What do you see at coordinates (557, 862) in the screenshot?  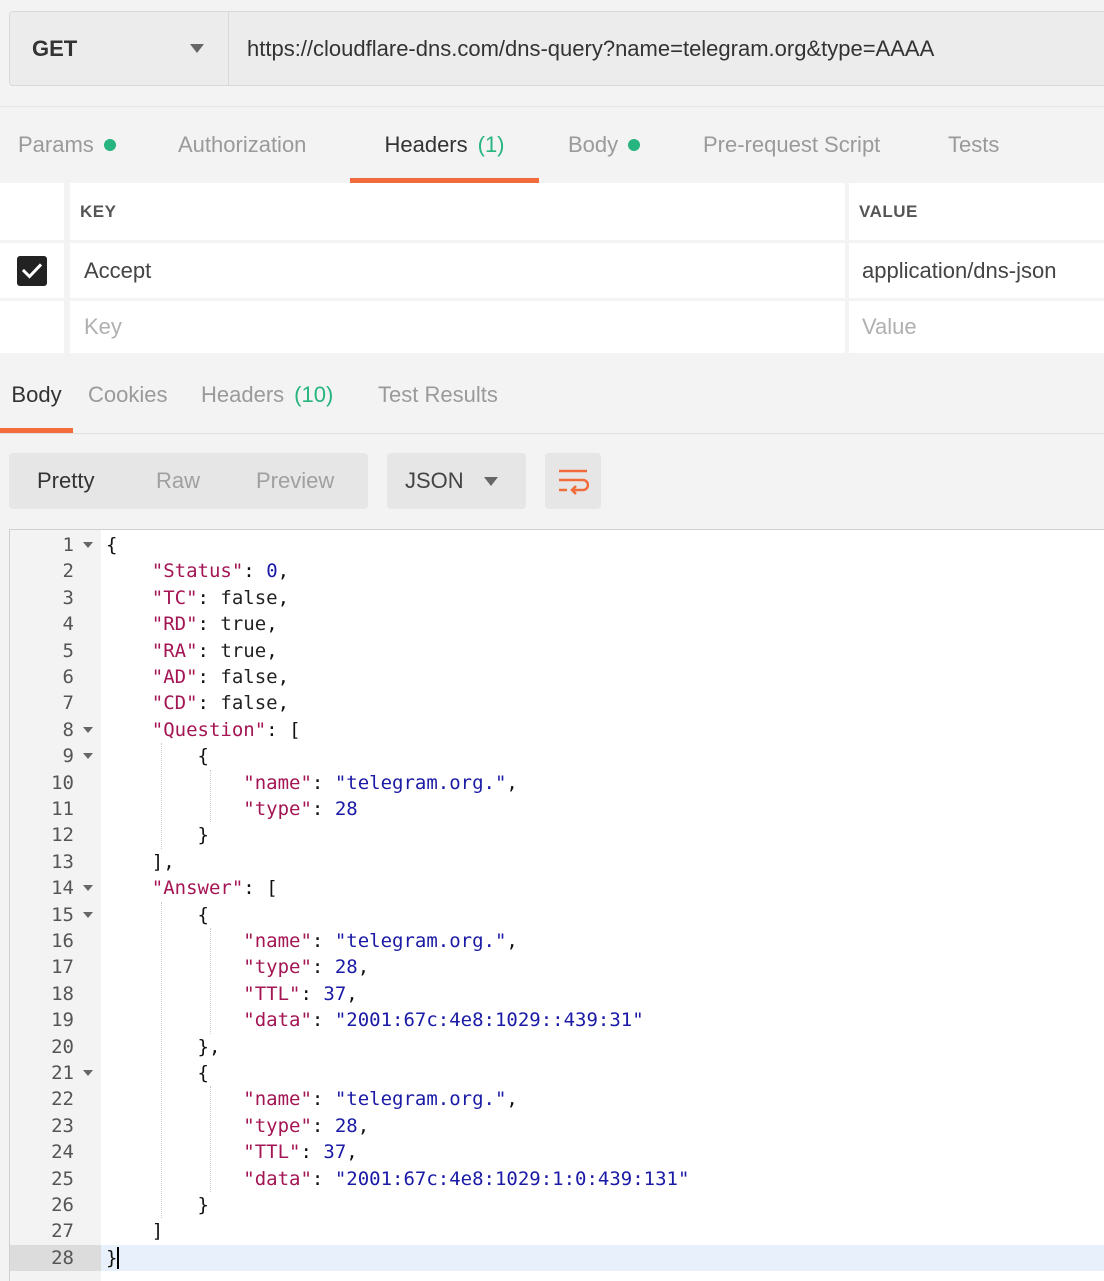 I see `code-line: 13 ],` at bounding box center [557, 862].